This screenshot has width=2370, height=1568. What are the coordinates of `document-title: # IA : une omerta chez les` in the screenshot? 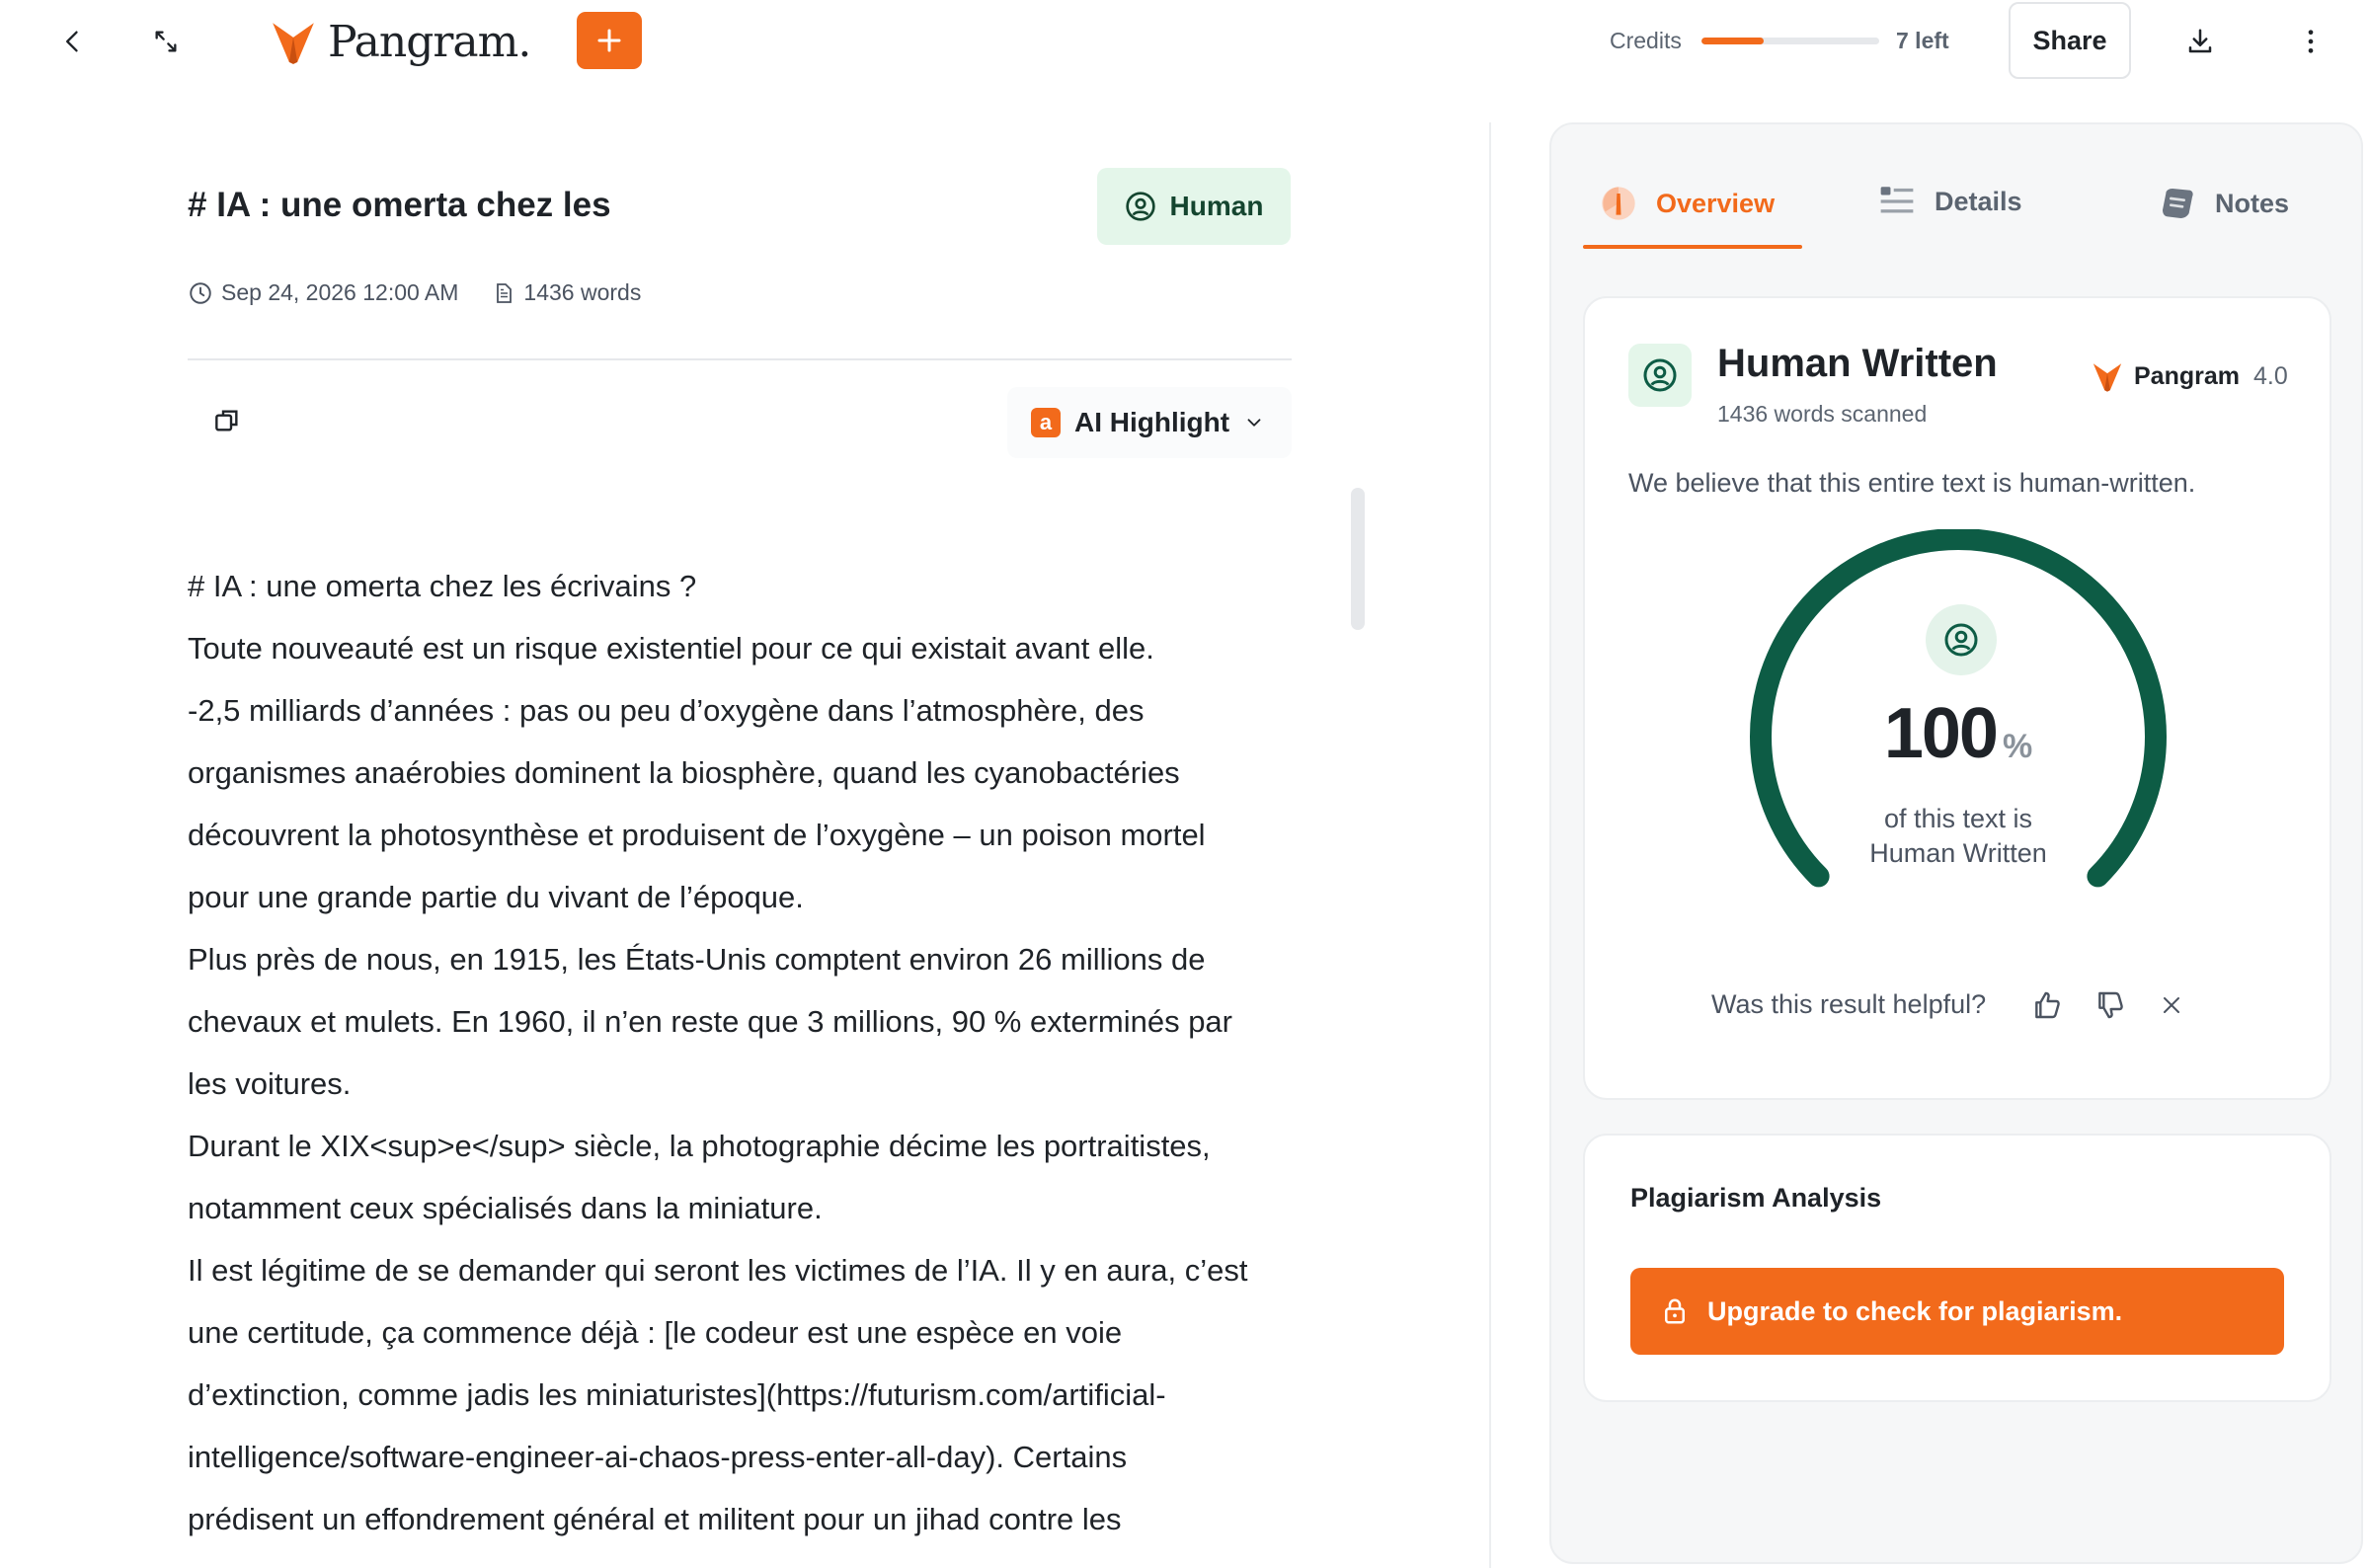 It's located at (399, 205).